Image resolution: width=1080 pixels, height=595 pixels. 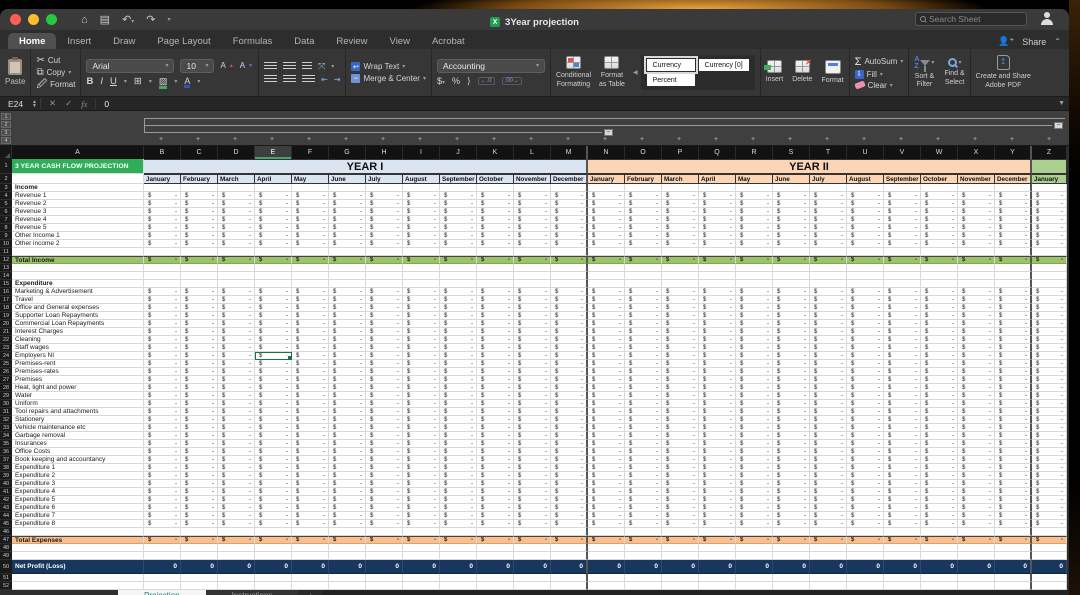 What do you see at coordinates (1057, 41) in the screenshot?
I see `collapse-ribbon-icon: ⌃` at bounding box center [1057, 41].